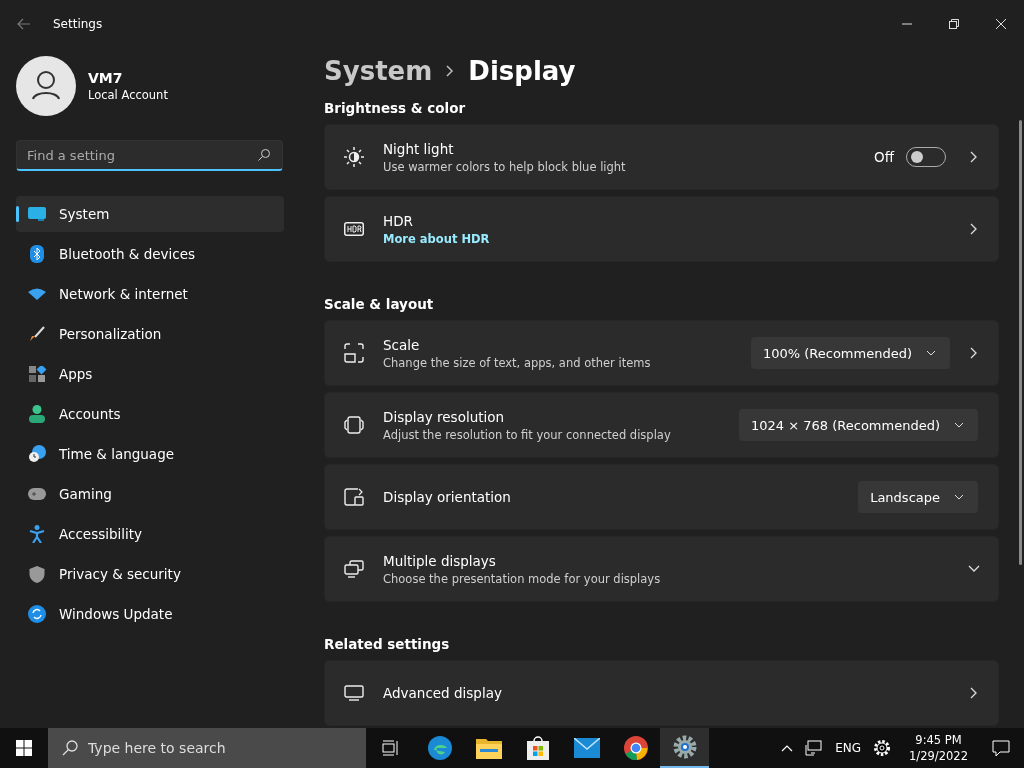 The image size is (1024, 768). Describe the element at coordinates (354, 497) in the screenshot. I see `orientation-icon` at that location.